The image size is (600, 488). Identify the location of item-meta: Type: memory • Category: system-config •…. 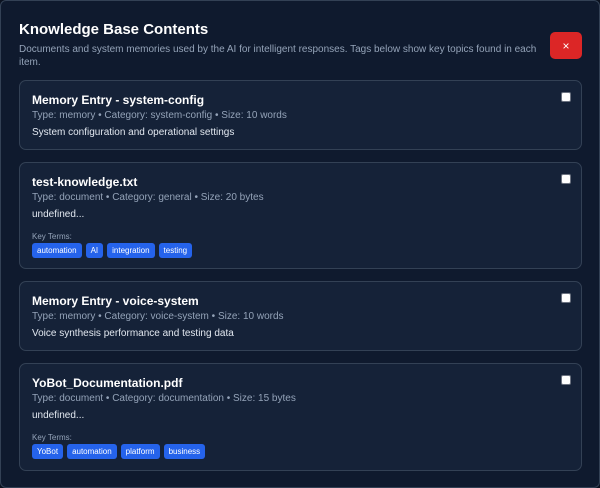
(159, 115).